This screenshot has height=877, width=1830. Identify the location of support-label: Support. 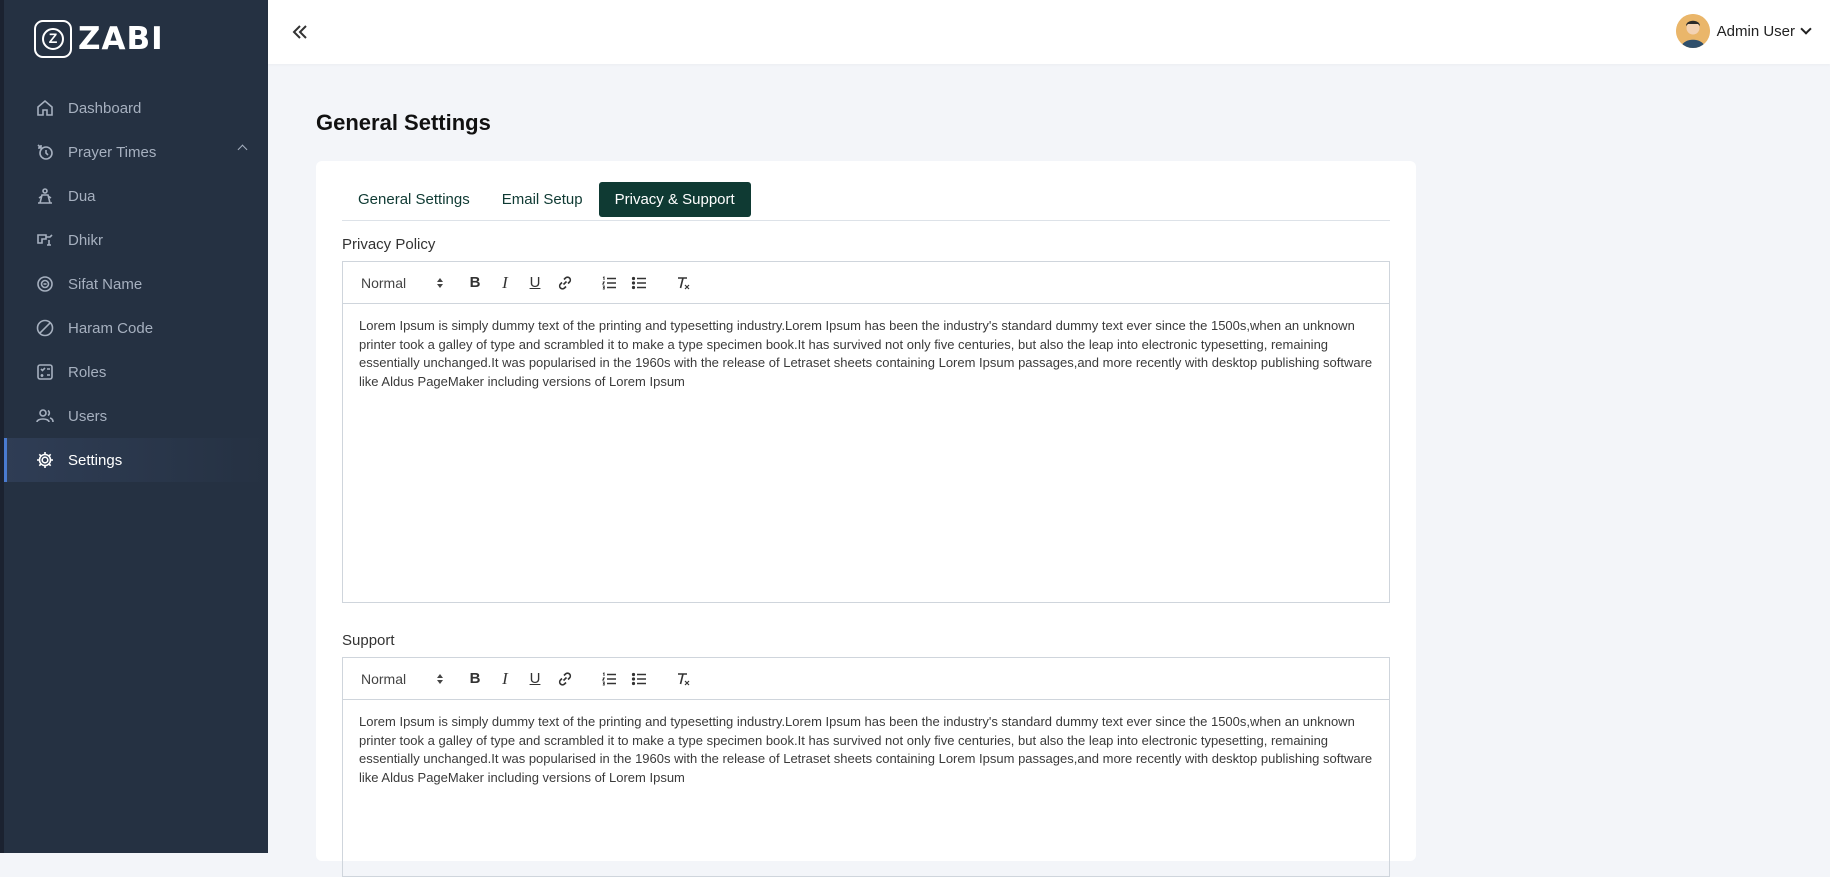
(368, 640).